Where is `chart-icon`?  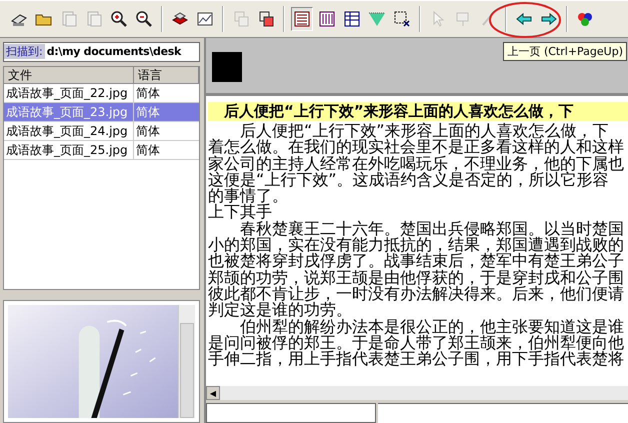
chart-icon is located at coordinates (205, 19).